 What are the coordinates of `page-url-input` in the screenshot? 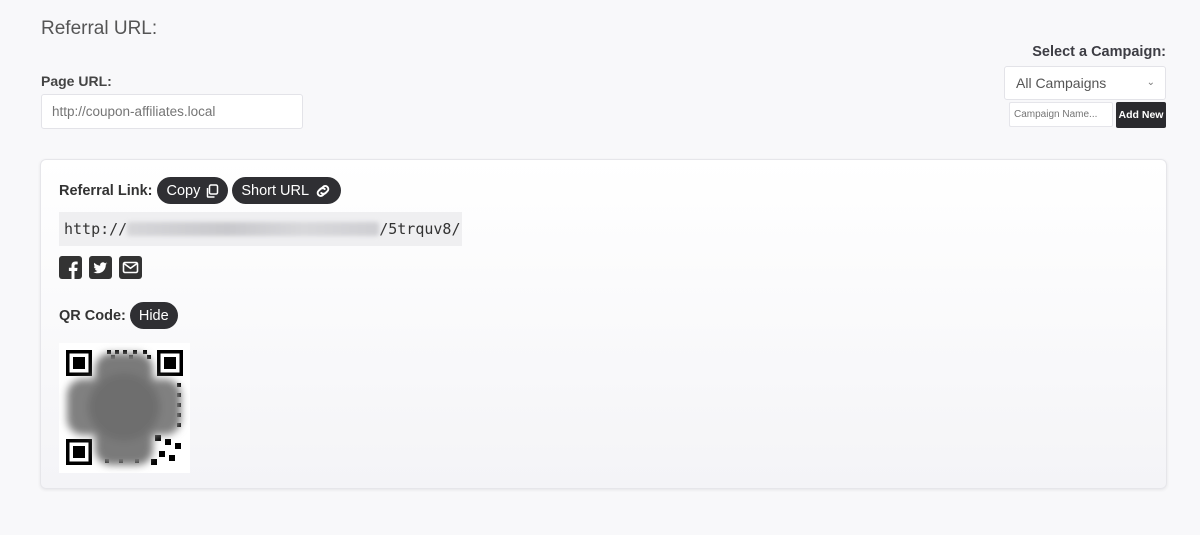 It's located at (172, 111).